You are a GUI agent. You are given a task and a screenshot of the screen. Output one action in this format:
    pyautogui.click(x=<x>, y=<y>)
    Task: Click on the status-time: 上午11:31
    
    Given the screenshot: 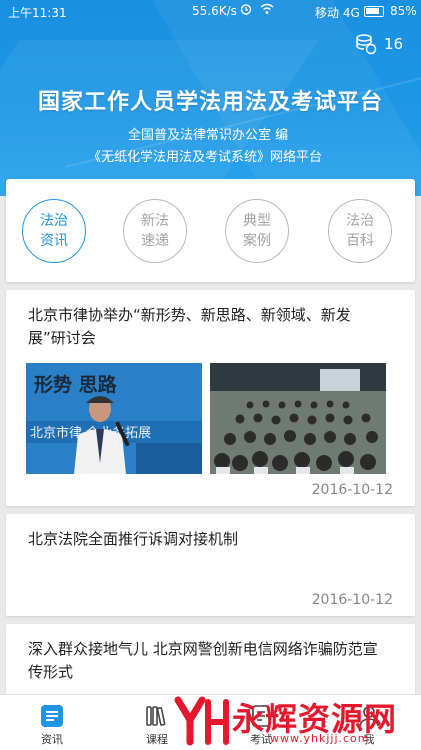 What is the action you would take?
    pyautogui.click(x=37, y=13)
    